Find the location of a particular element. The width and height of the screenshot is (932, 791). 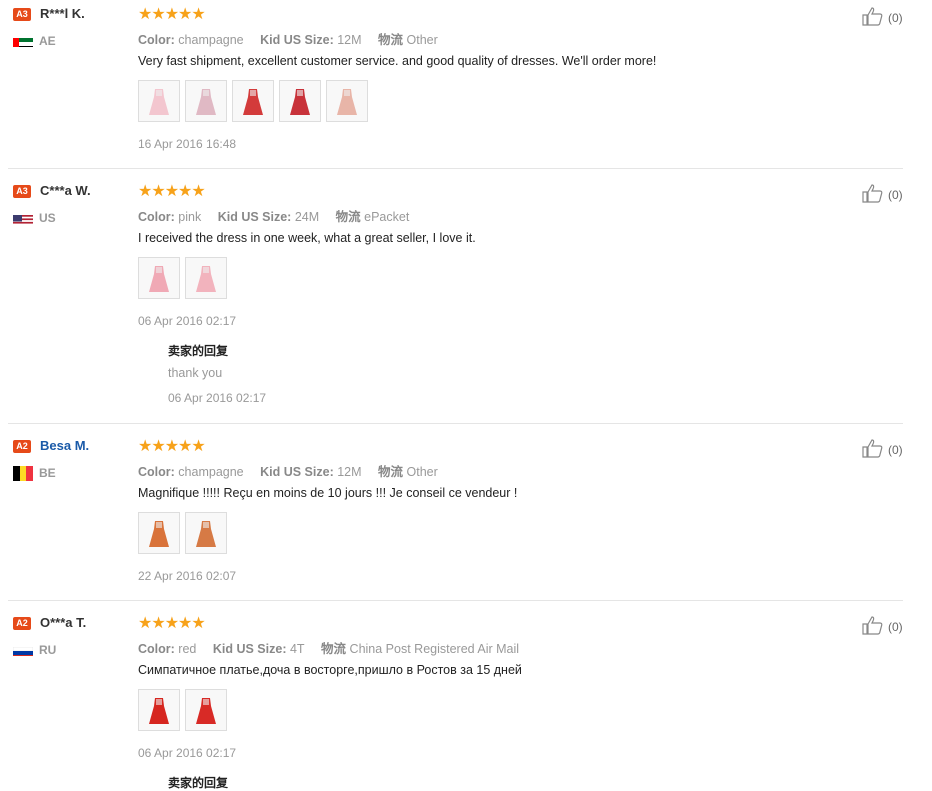

review-date: 16 Apr 2016 16:48 is located at coordinates (187, 144).